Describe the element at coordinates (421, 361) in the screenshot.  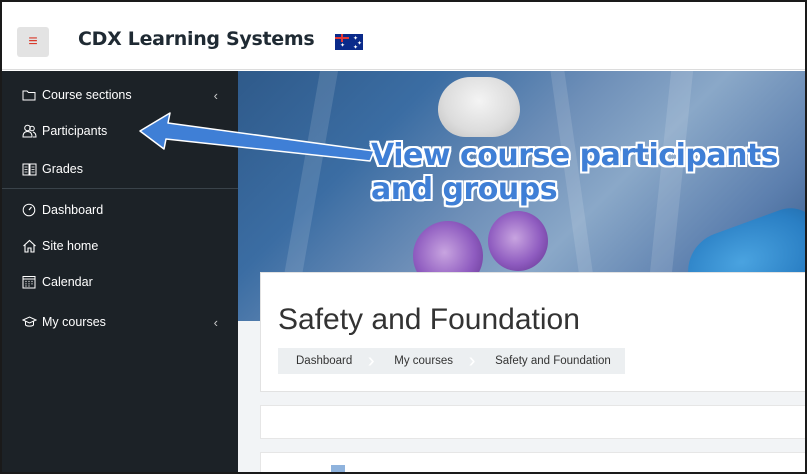
I see `breadcrumb-item-my-courses: My courses` at that location.